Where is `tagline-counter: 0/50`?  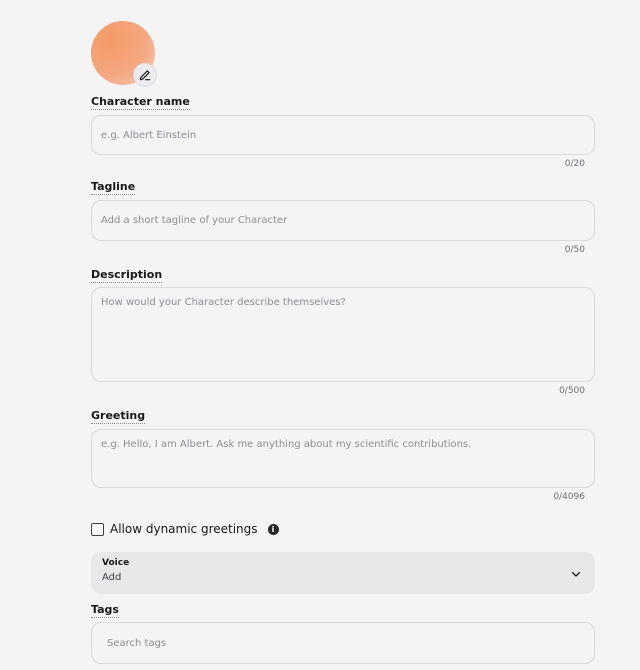 tagline-counter: 0/50 is located at coordinates (574, 250).